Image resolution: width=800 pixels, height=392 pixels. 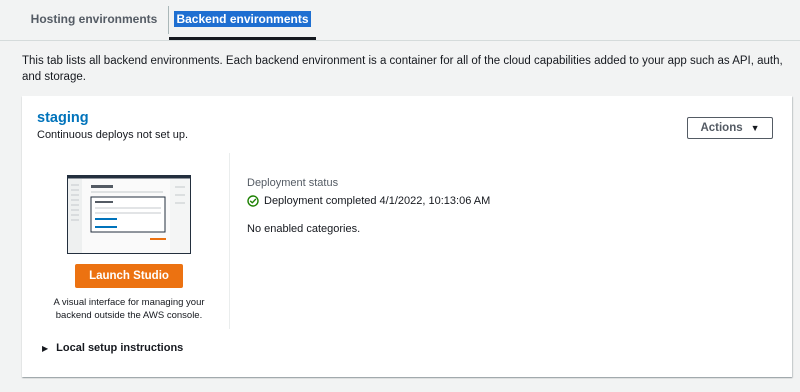 What do you see at coordinates (229, 241) in the screenshot?
I see `column-divider` at bounding box center [229, 241].